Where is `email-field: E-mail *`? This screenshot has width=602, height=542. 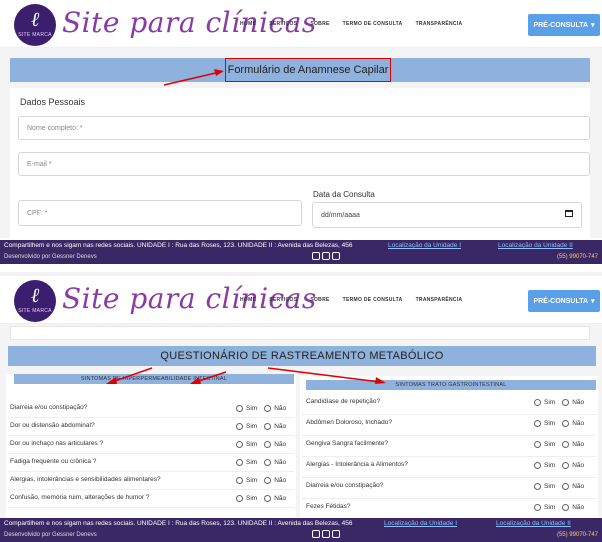
email-field: E-mail * is located at coordinates (304, 164).